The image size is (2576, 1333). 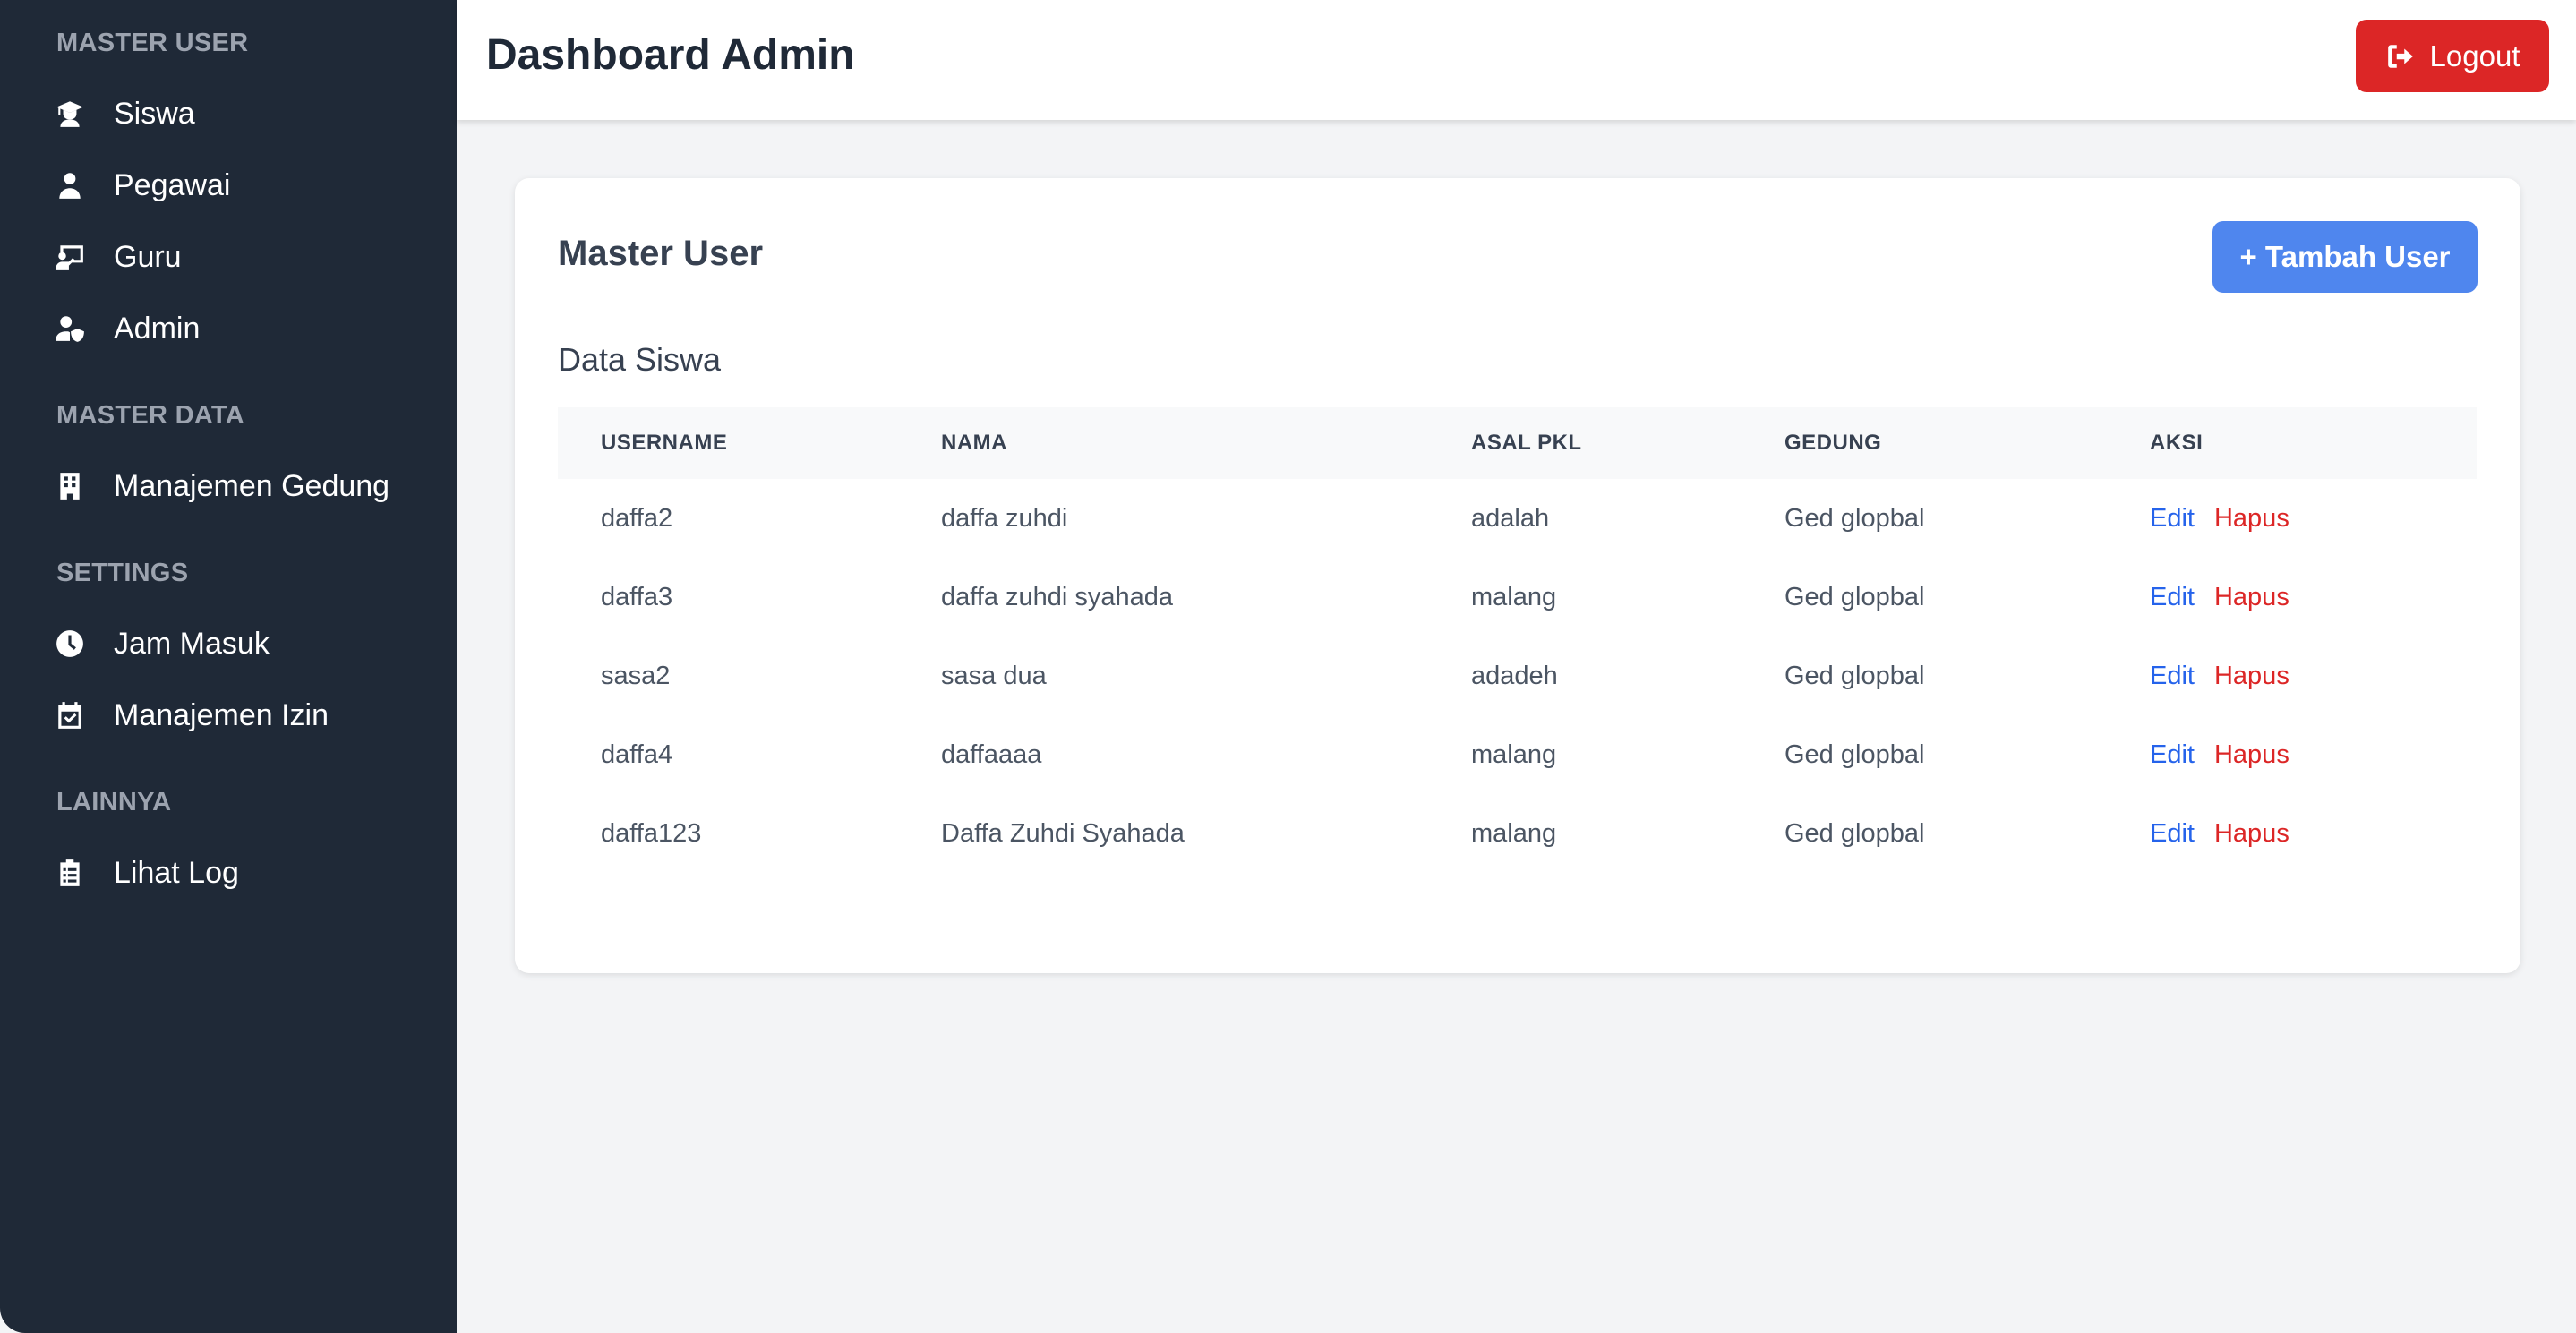 What do you see at coordinates (637, 518) in the screenshot?
I see `cell-username: daffa2` at bounding box center [637, 518].